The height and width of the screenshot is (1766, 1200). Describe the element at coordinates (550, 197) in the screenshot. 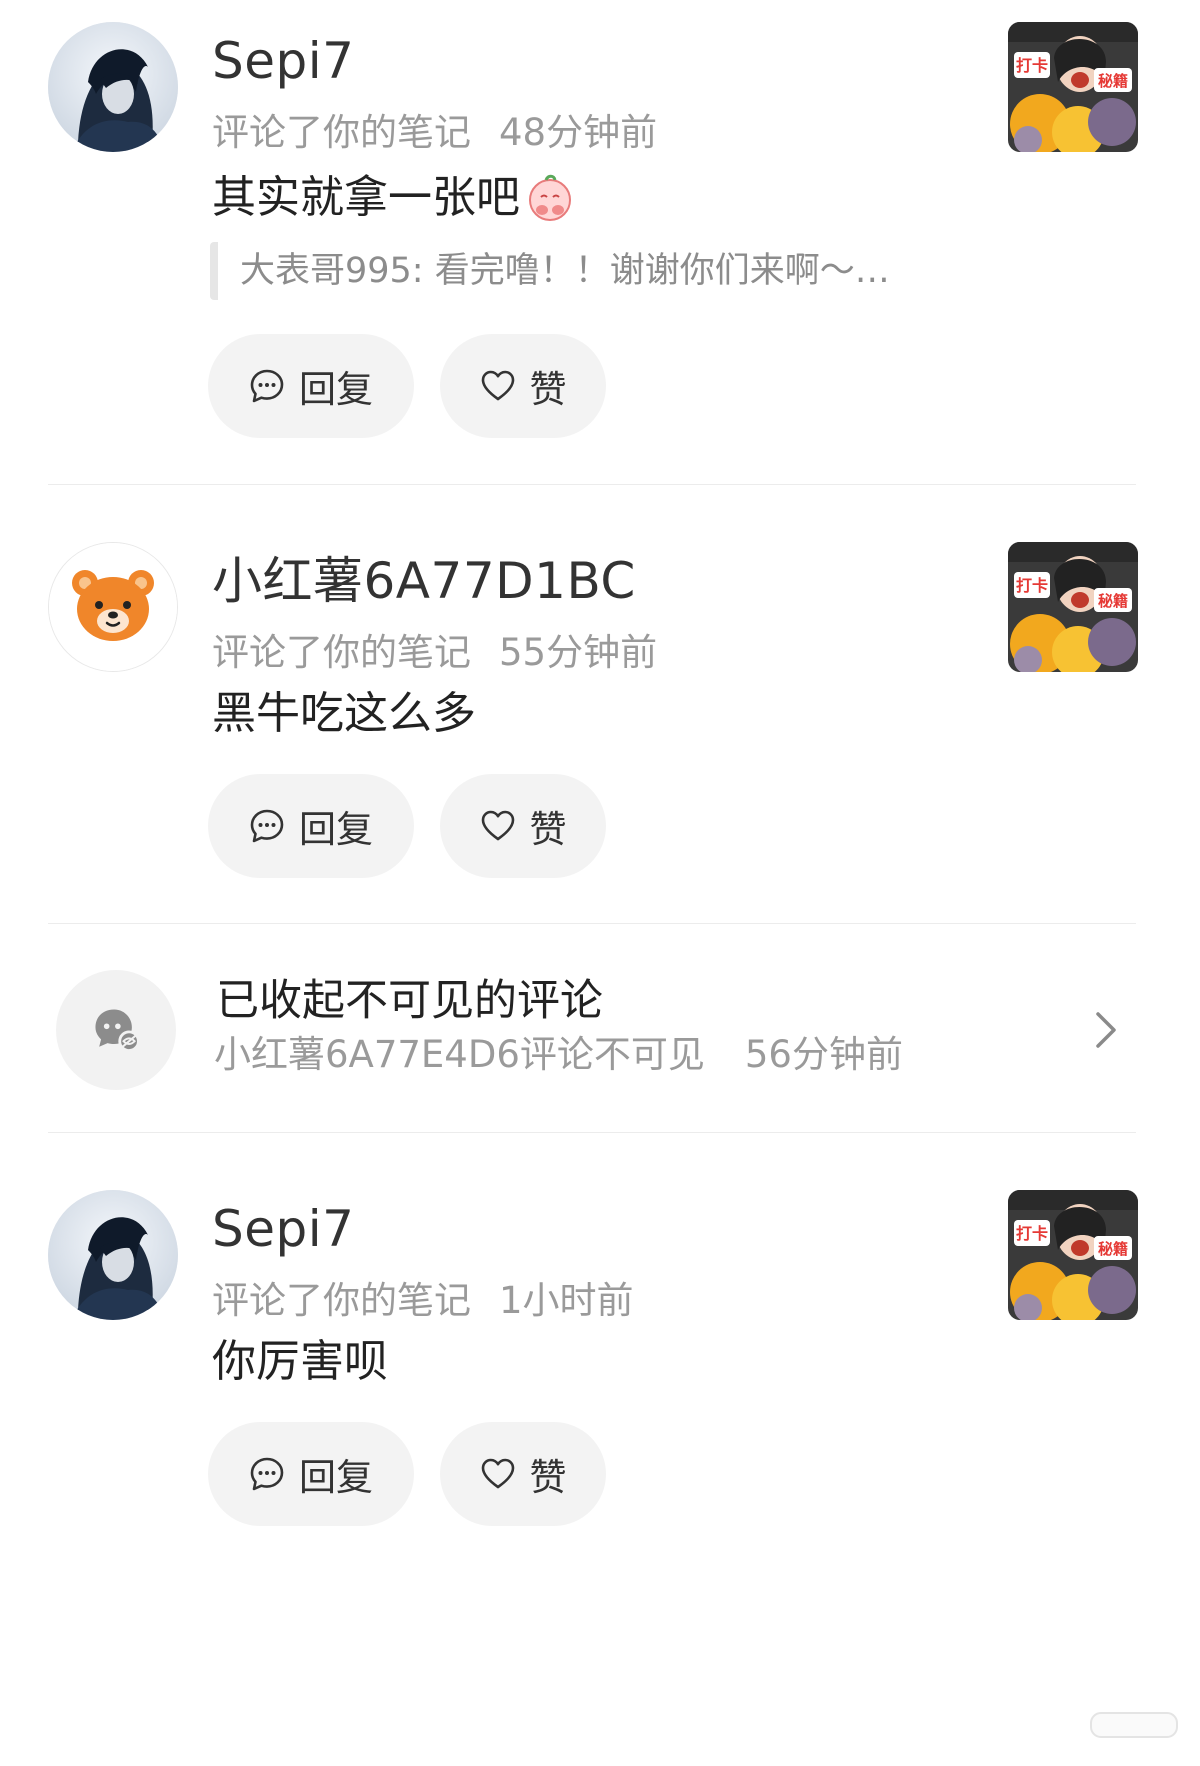

I see `peach-emoji-icon` at that location.